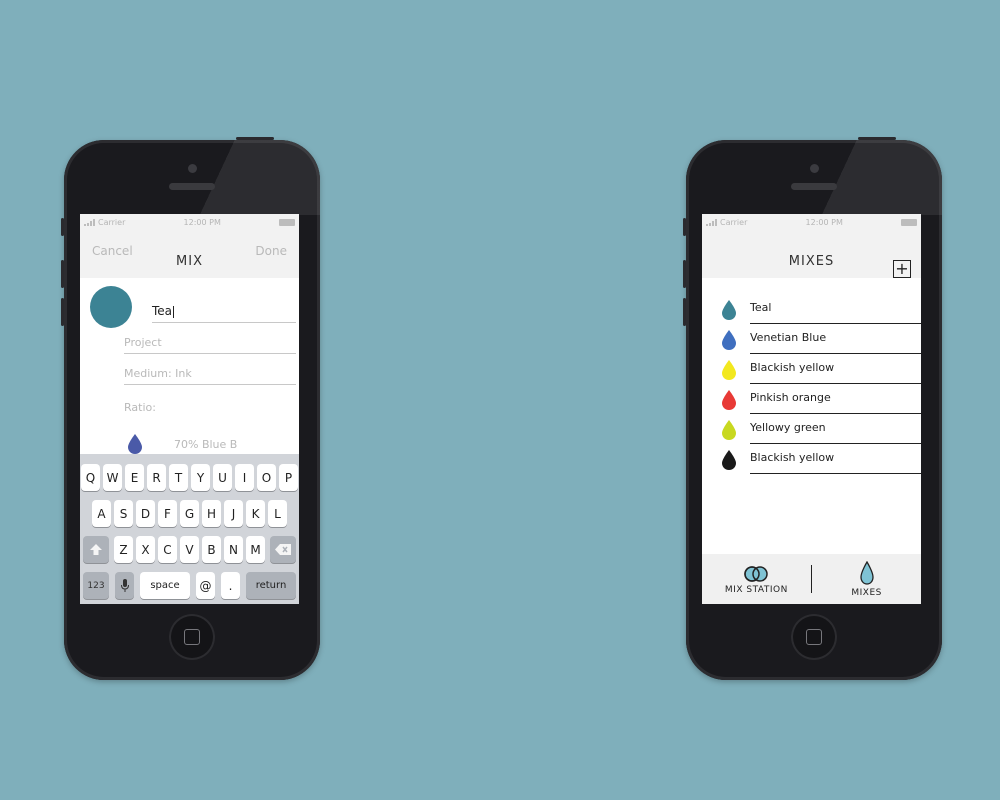  Describe the element at coordinates (811, 261) in the screenshot. I see `page-title: MIXES` at that location.